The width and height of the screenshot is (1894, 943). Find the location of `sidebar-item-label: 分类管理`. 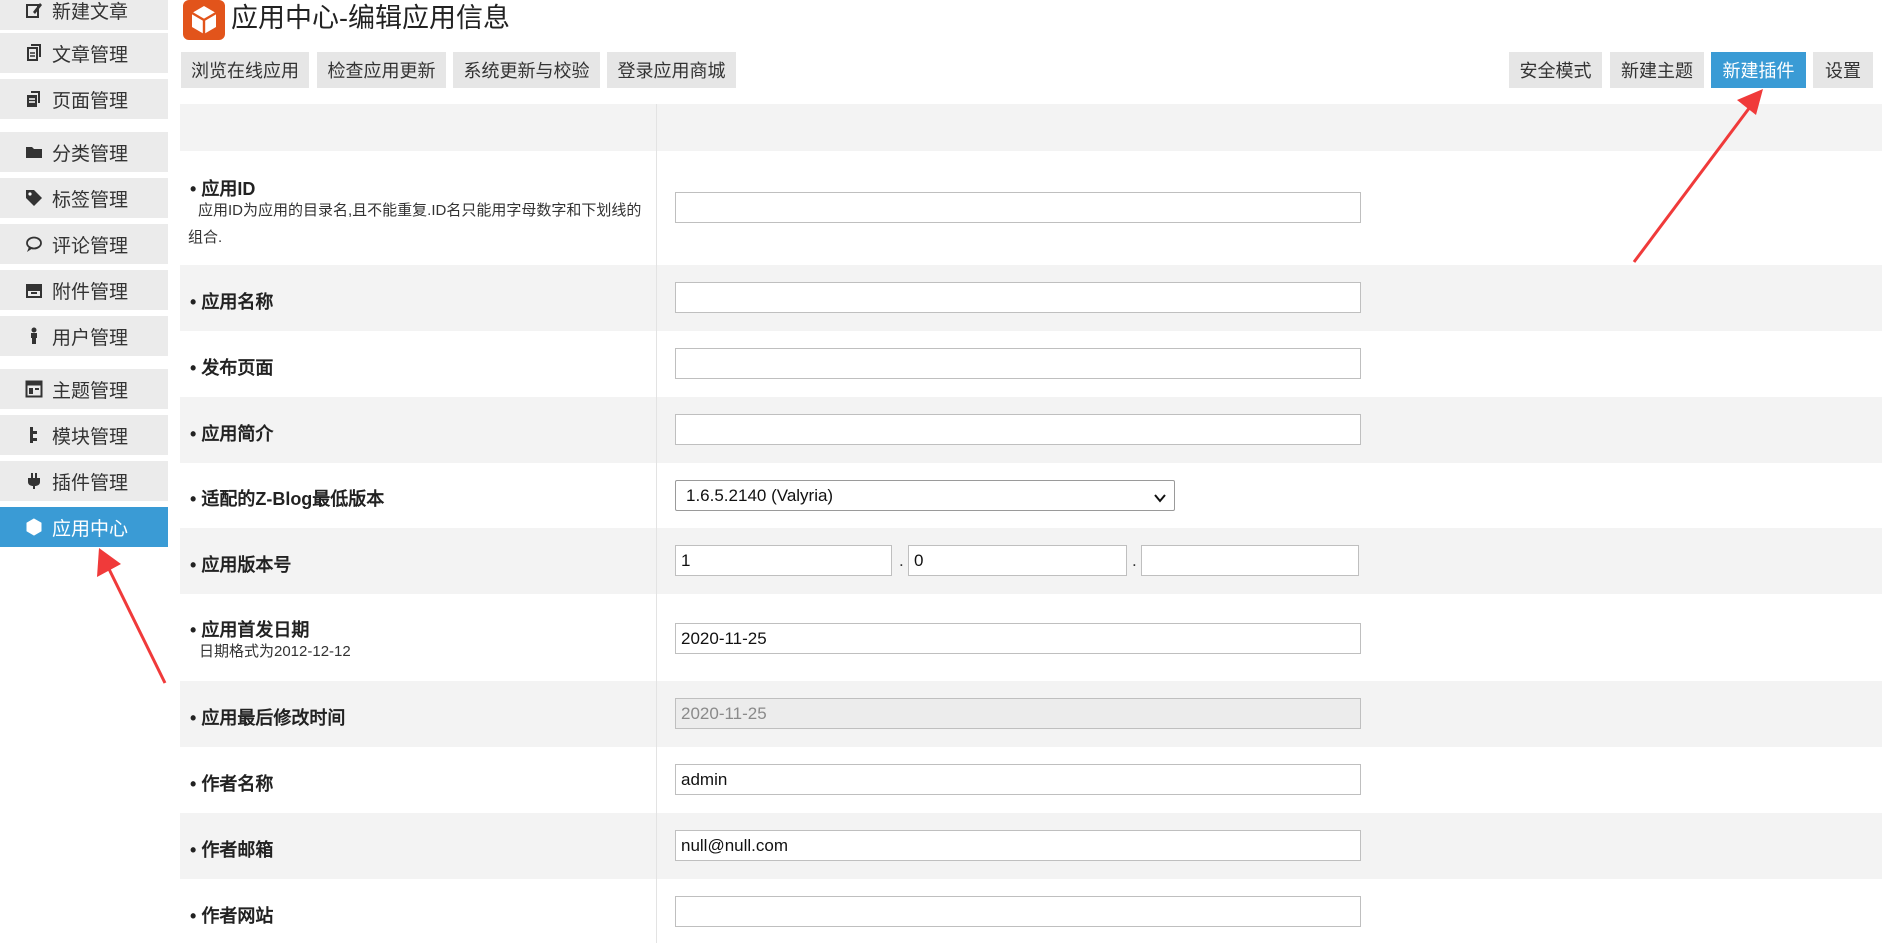

sidebar-item-label: 分类管理 is located at coordinates (90, 154).